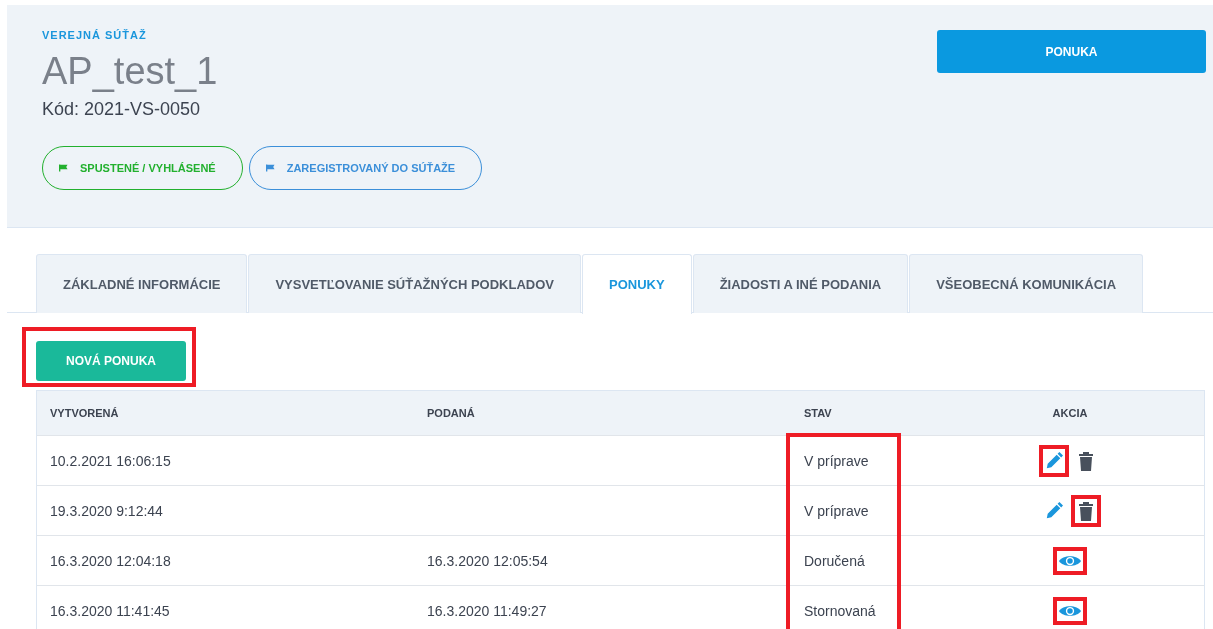 This screenshot has height=629, width=1213. I want to click on table-cell: 16.3.2020 12:04:18, so click(110, 560).